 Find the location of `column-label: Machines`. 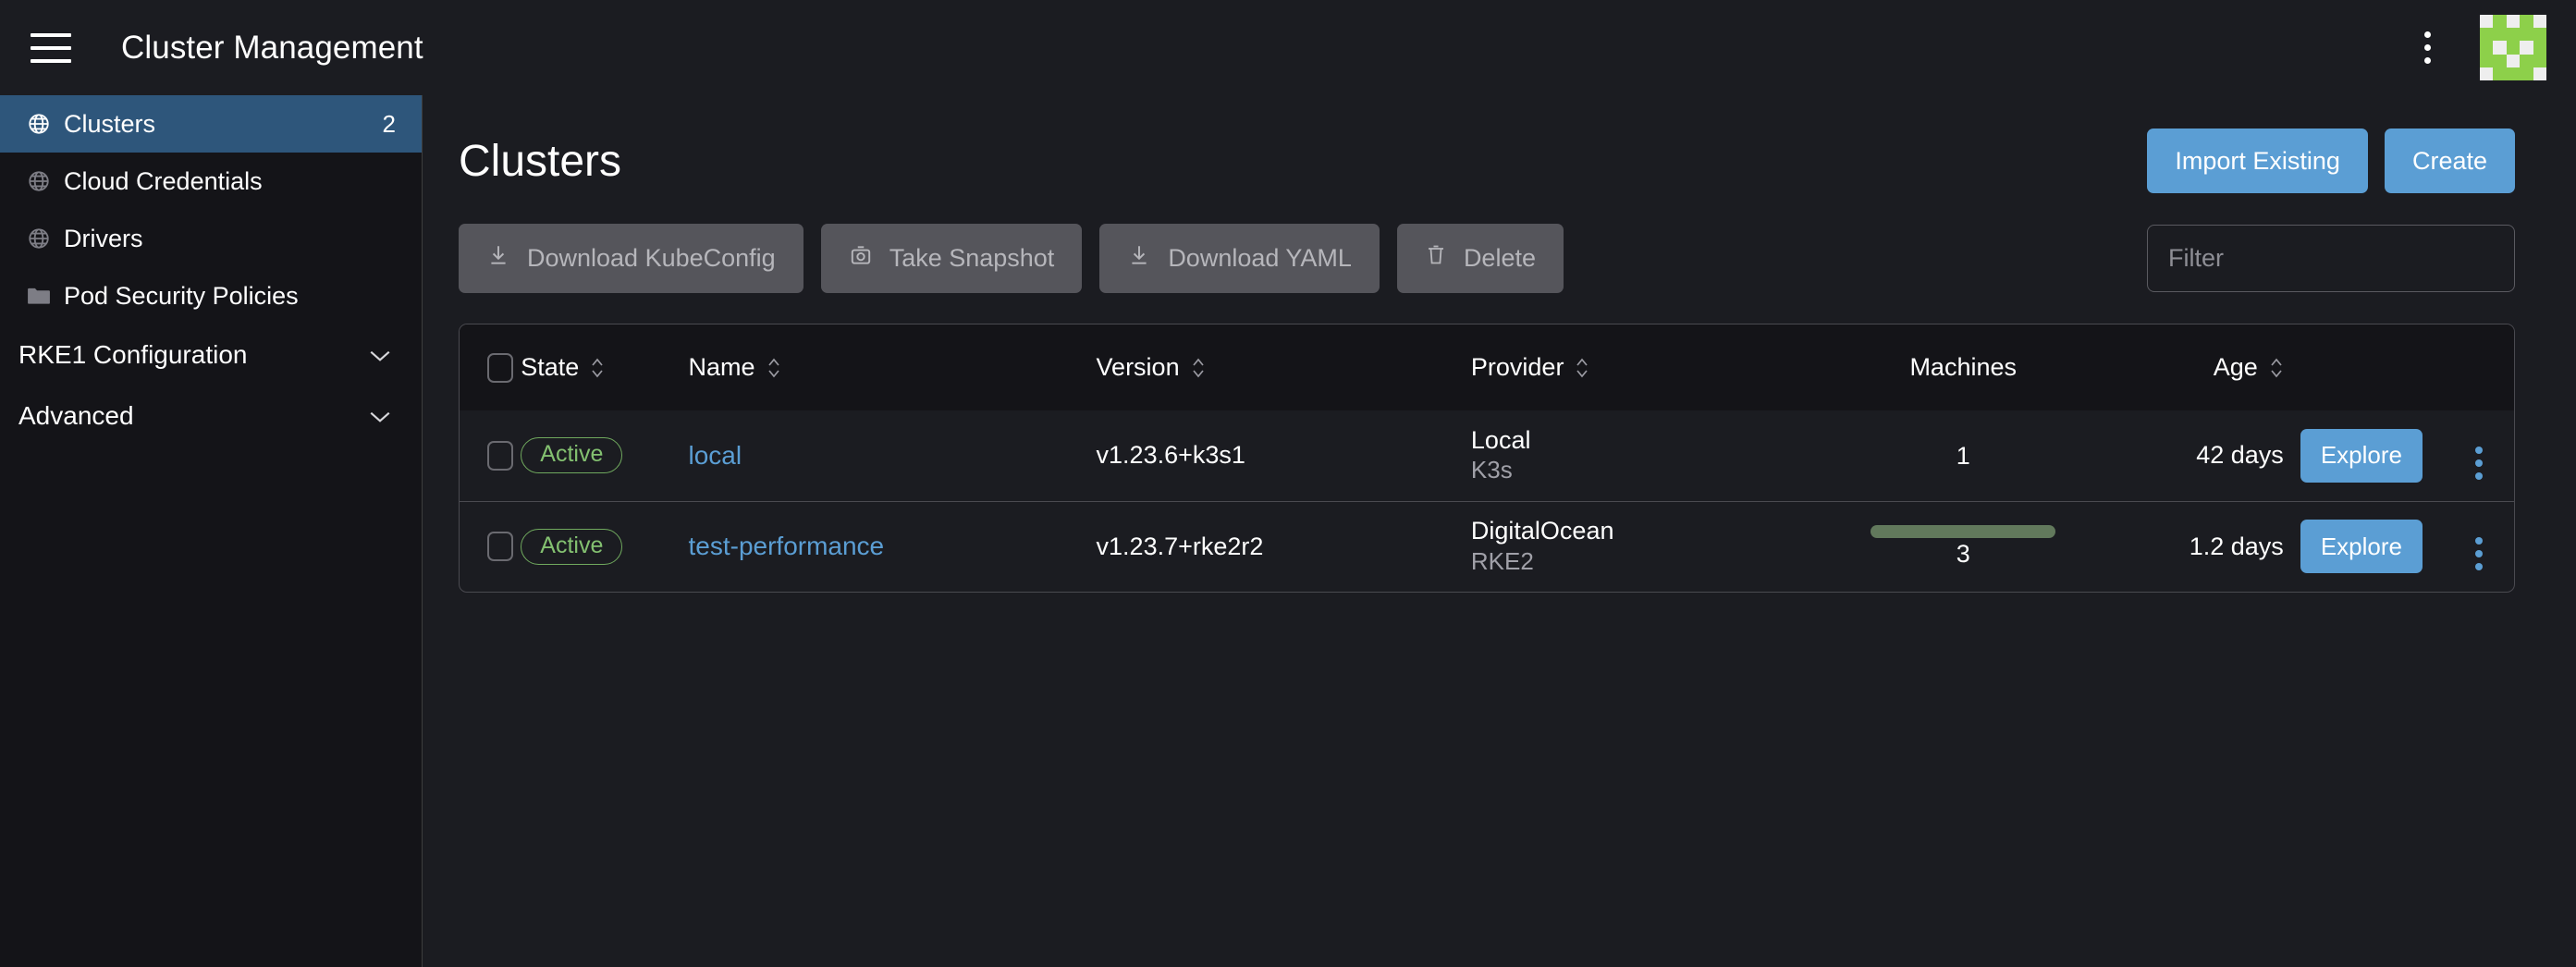

column-label: Machines is located at coordinates (1963, 367).